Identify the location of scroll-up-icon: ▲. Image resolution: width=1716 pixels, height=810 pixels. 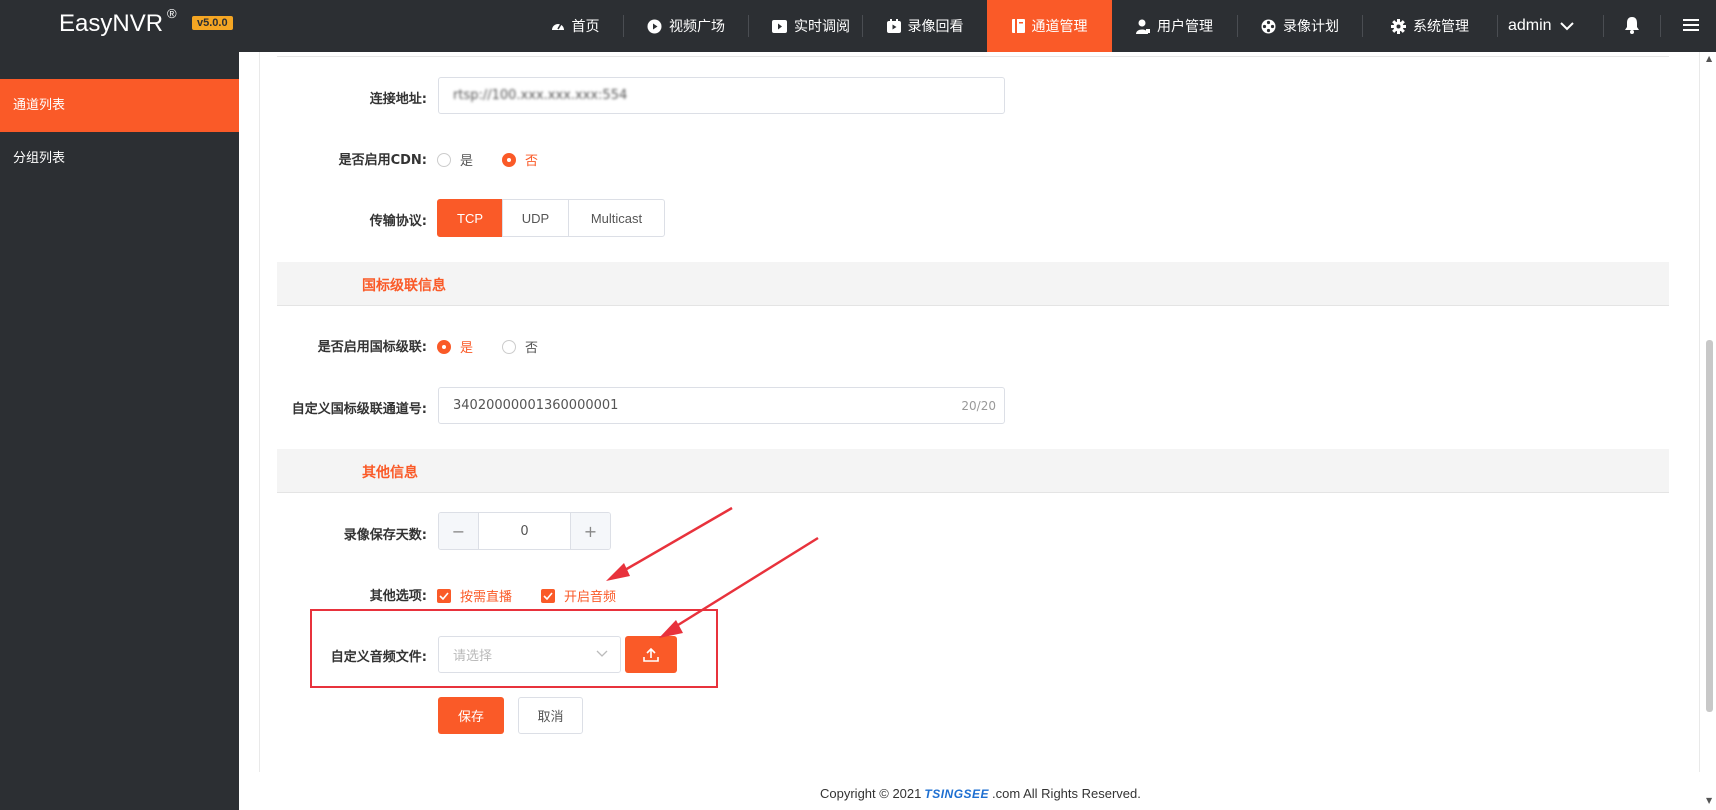
(1709, 58).